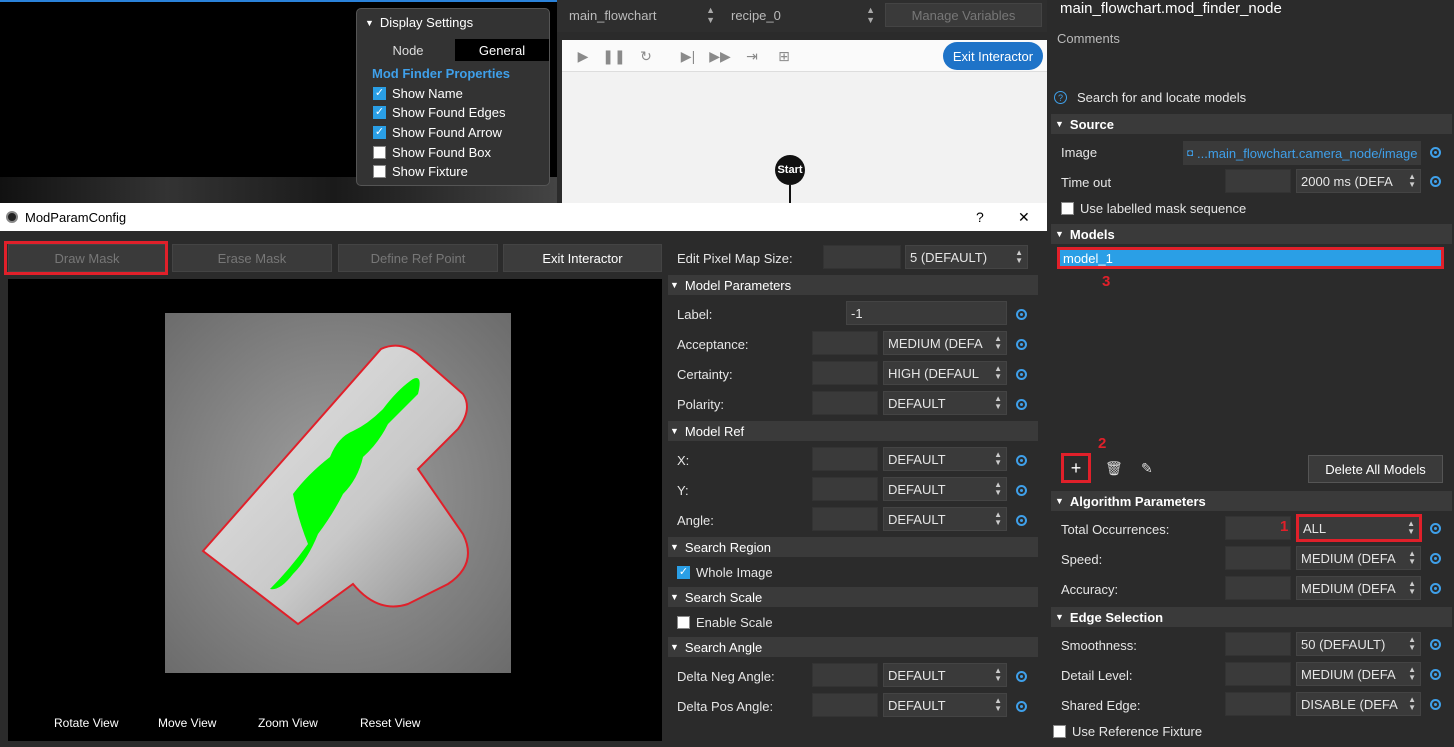 Image resolution: width=1454 pixels, height=747 pixels. What do you see at coordinates (1021, 706) in the screenshot?
I see `delta-pos-angle-radio` at bounding box center [1021, 706].